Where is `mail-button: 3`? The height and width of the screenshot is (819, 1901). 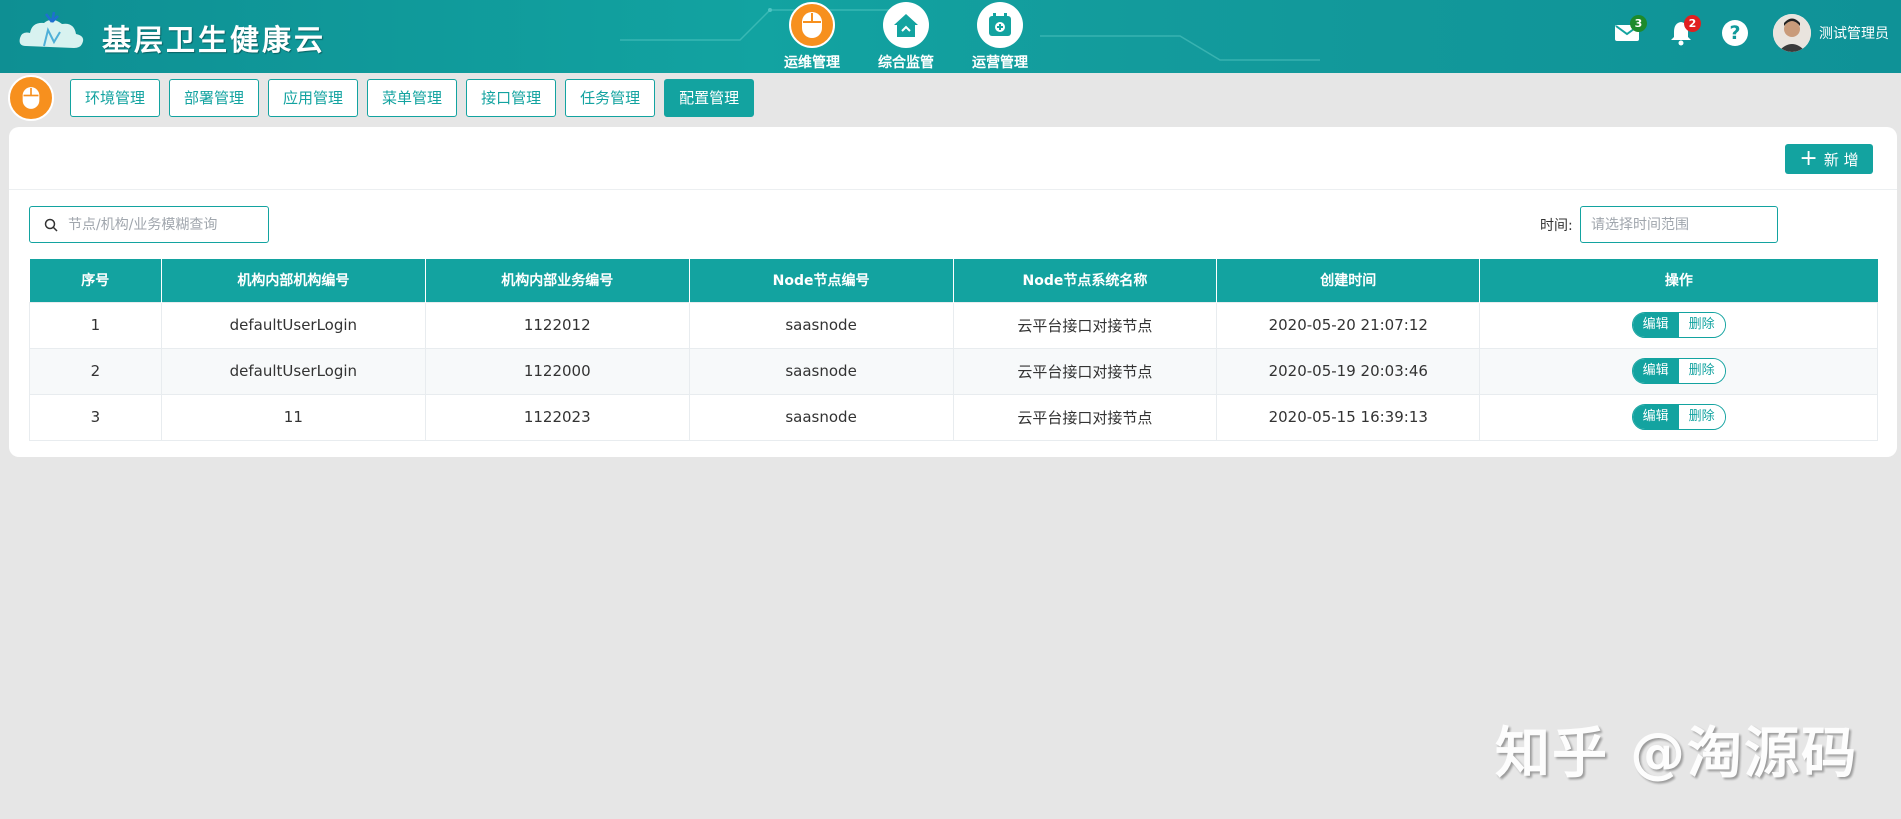 mail-button: 3 is located at coordinates (1629, 32).